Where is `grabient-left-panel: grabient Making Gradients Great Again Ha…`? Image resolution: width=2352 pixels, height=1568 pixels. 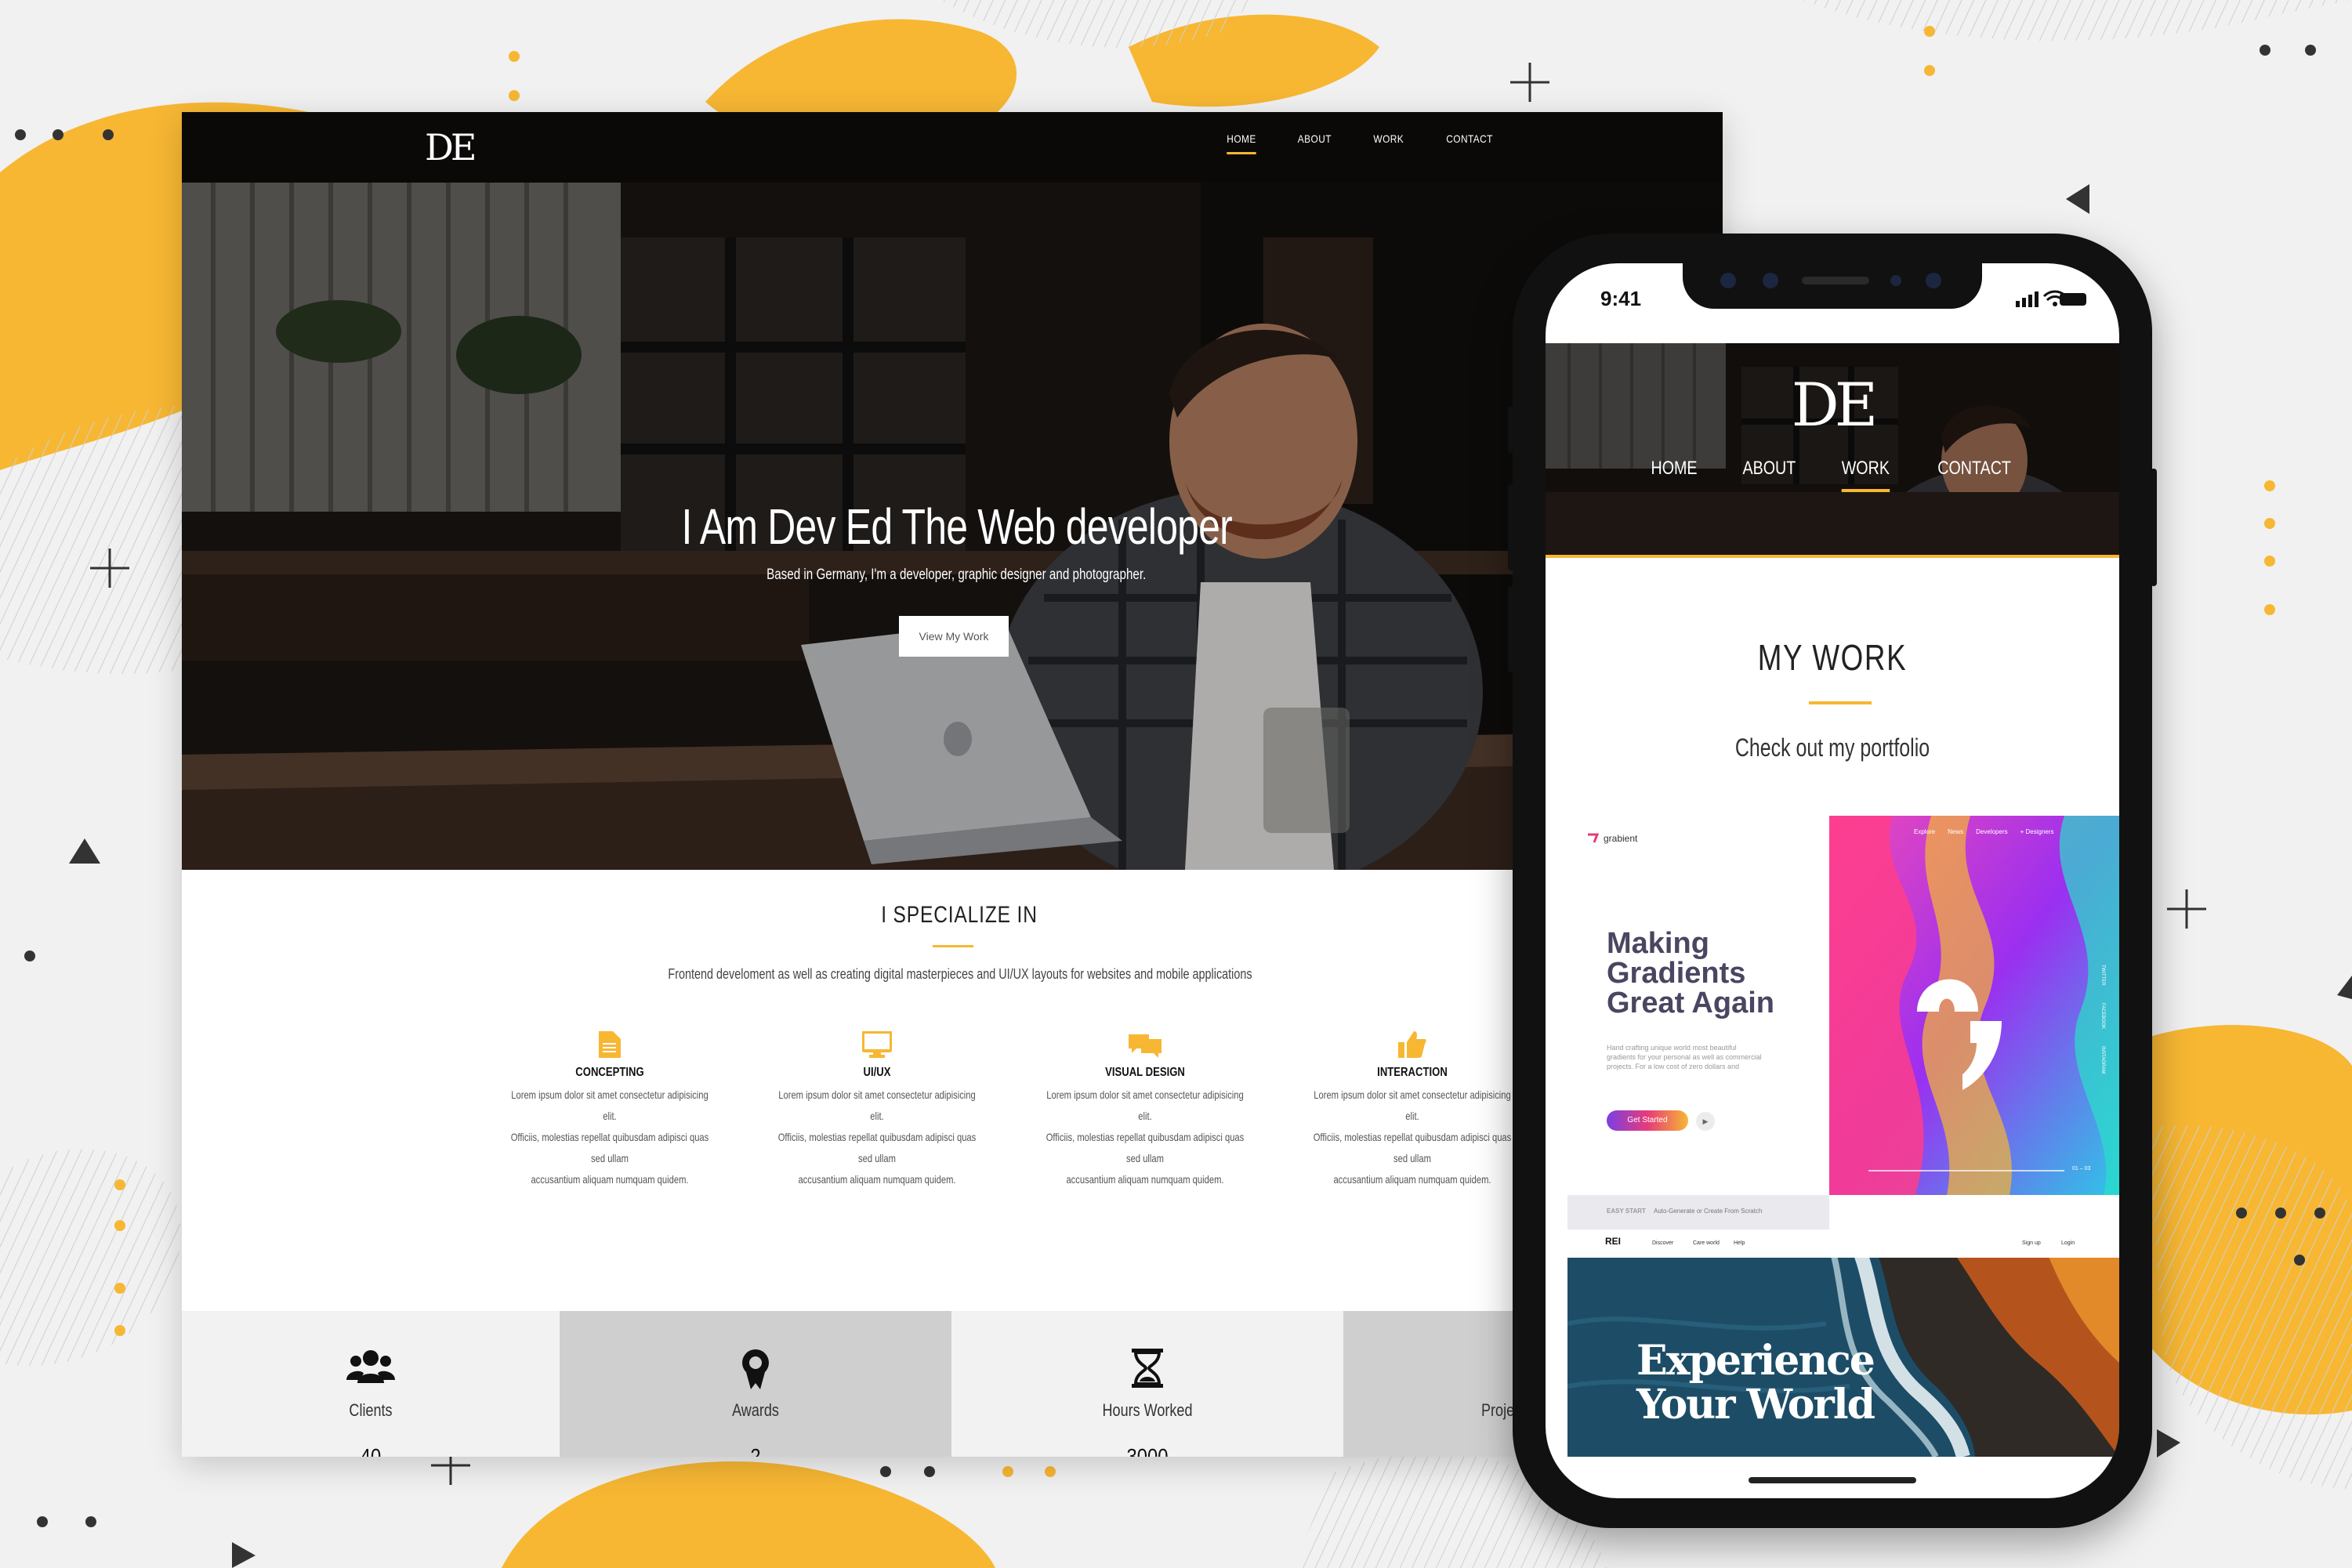
grabient-left-panel: grabient Making Gradients Great Again Ha… is located at coordinates (1698, 1005).